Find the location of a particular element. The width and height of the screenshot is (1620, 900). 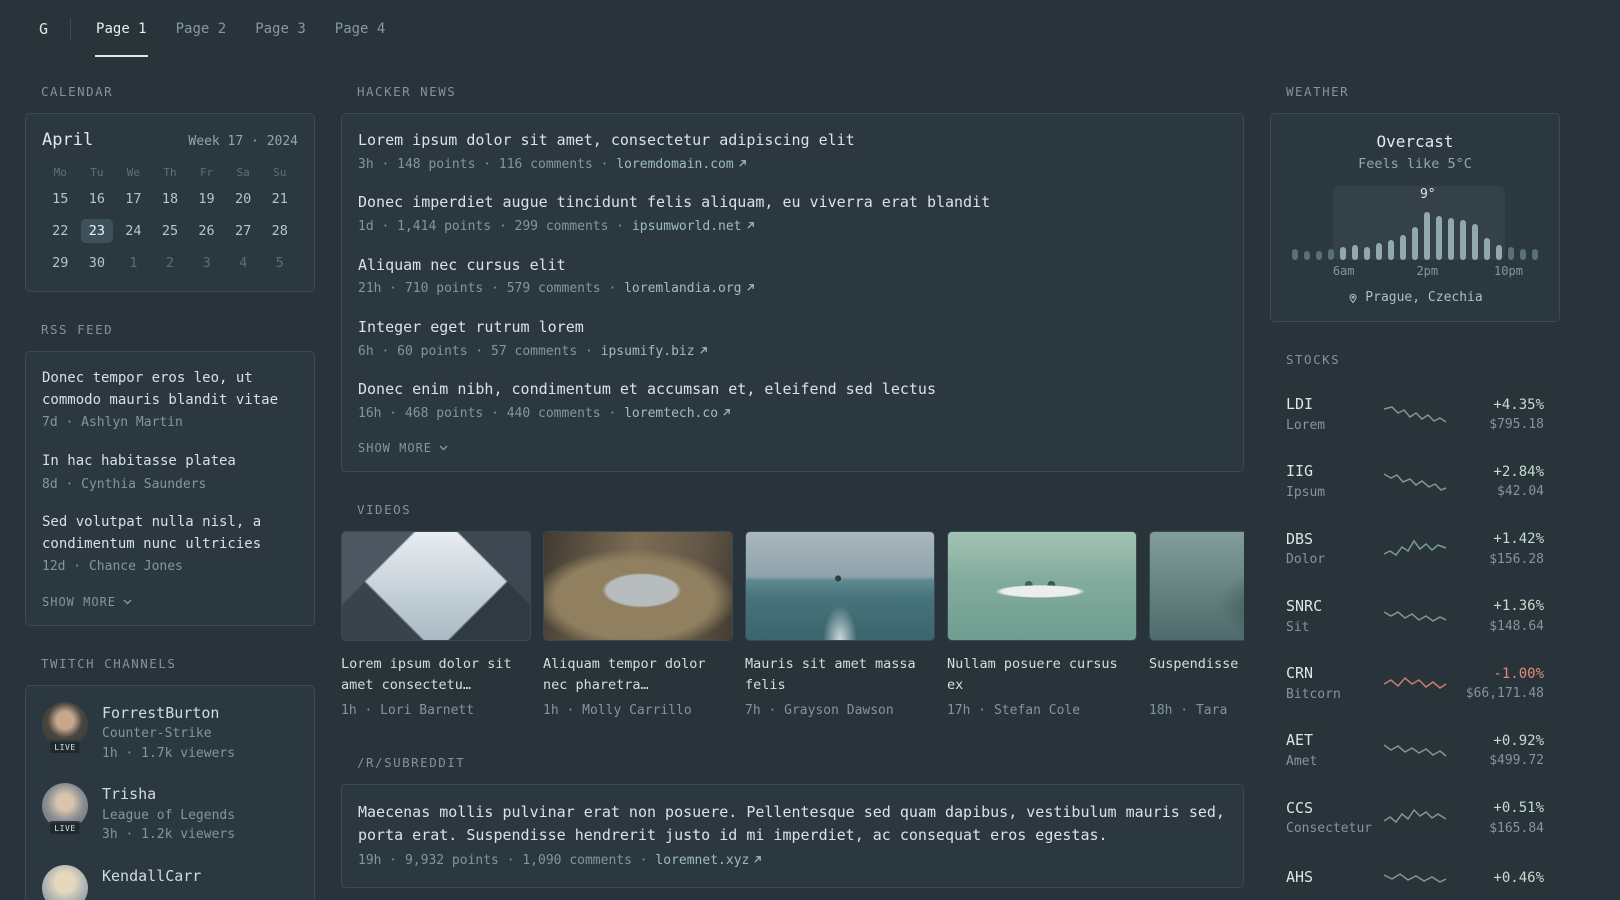

calendar-day: 4 is located at coordinates (243, 263).